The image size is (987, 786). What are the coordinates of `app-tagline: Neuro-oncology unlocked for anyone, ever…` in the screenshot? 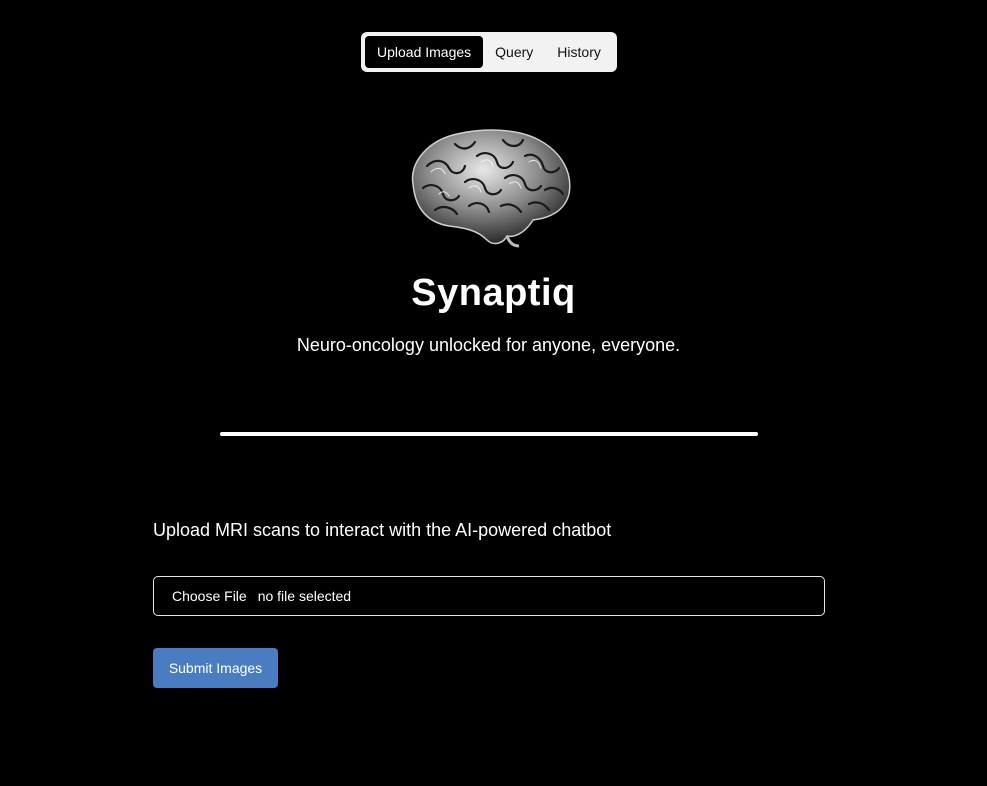 It's located at (488, 345).